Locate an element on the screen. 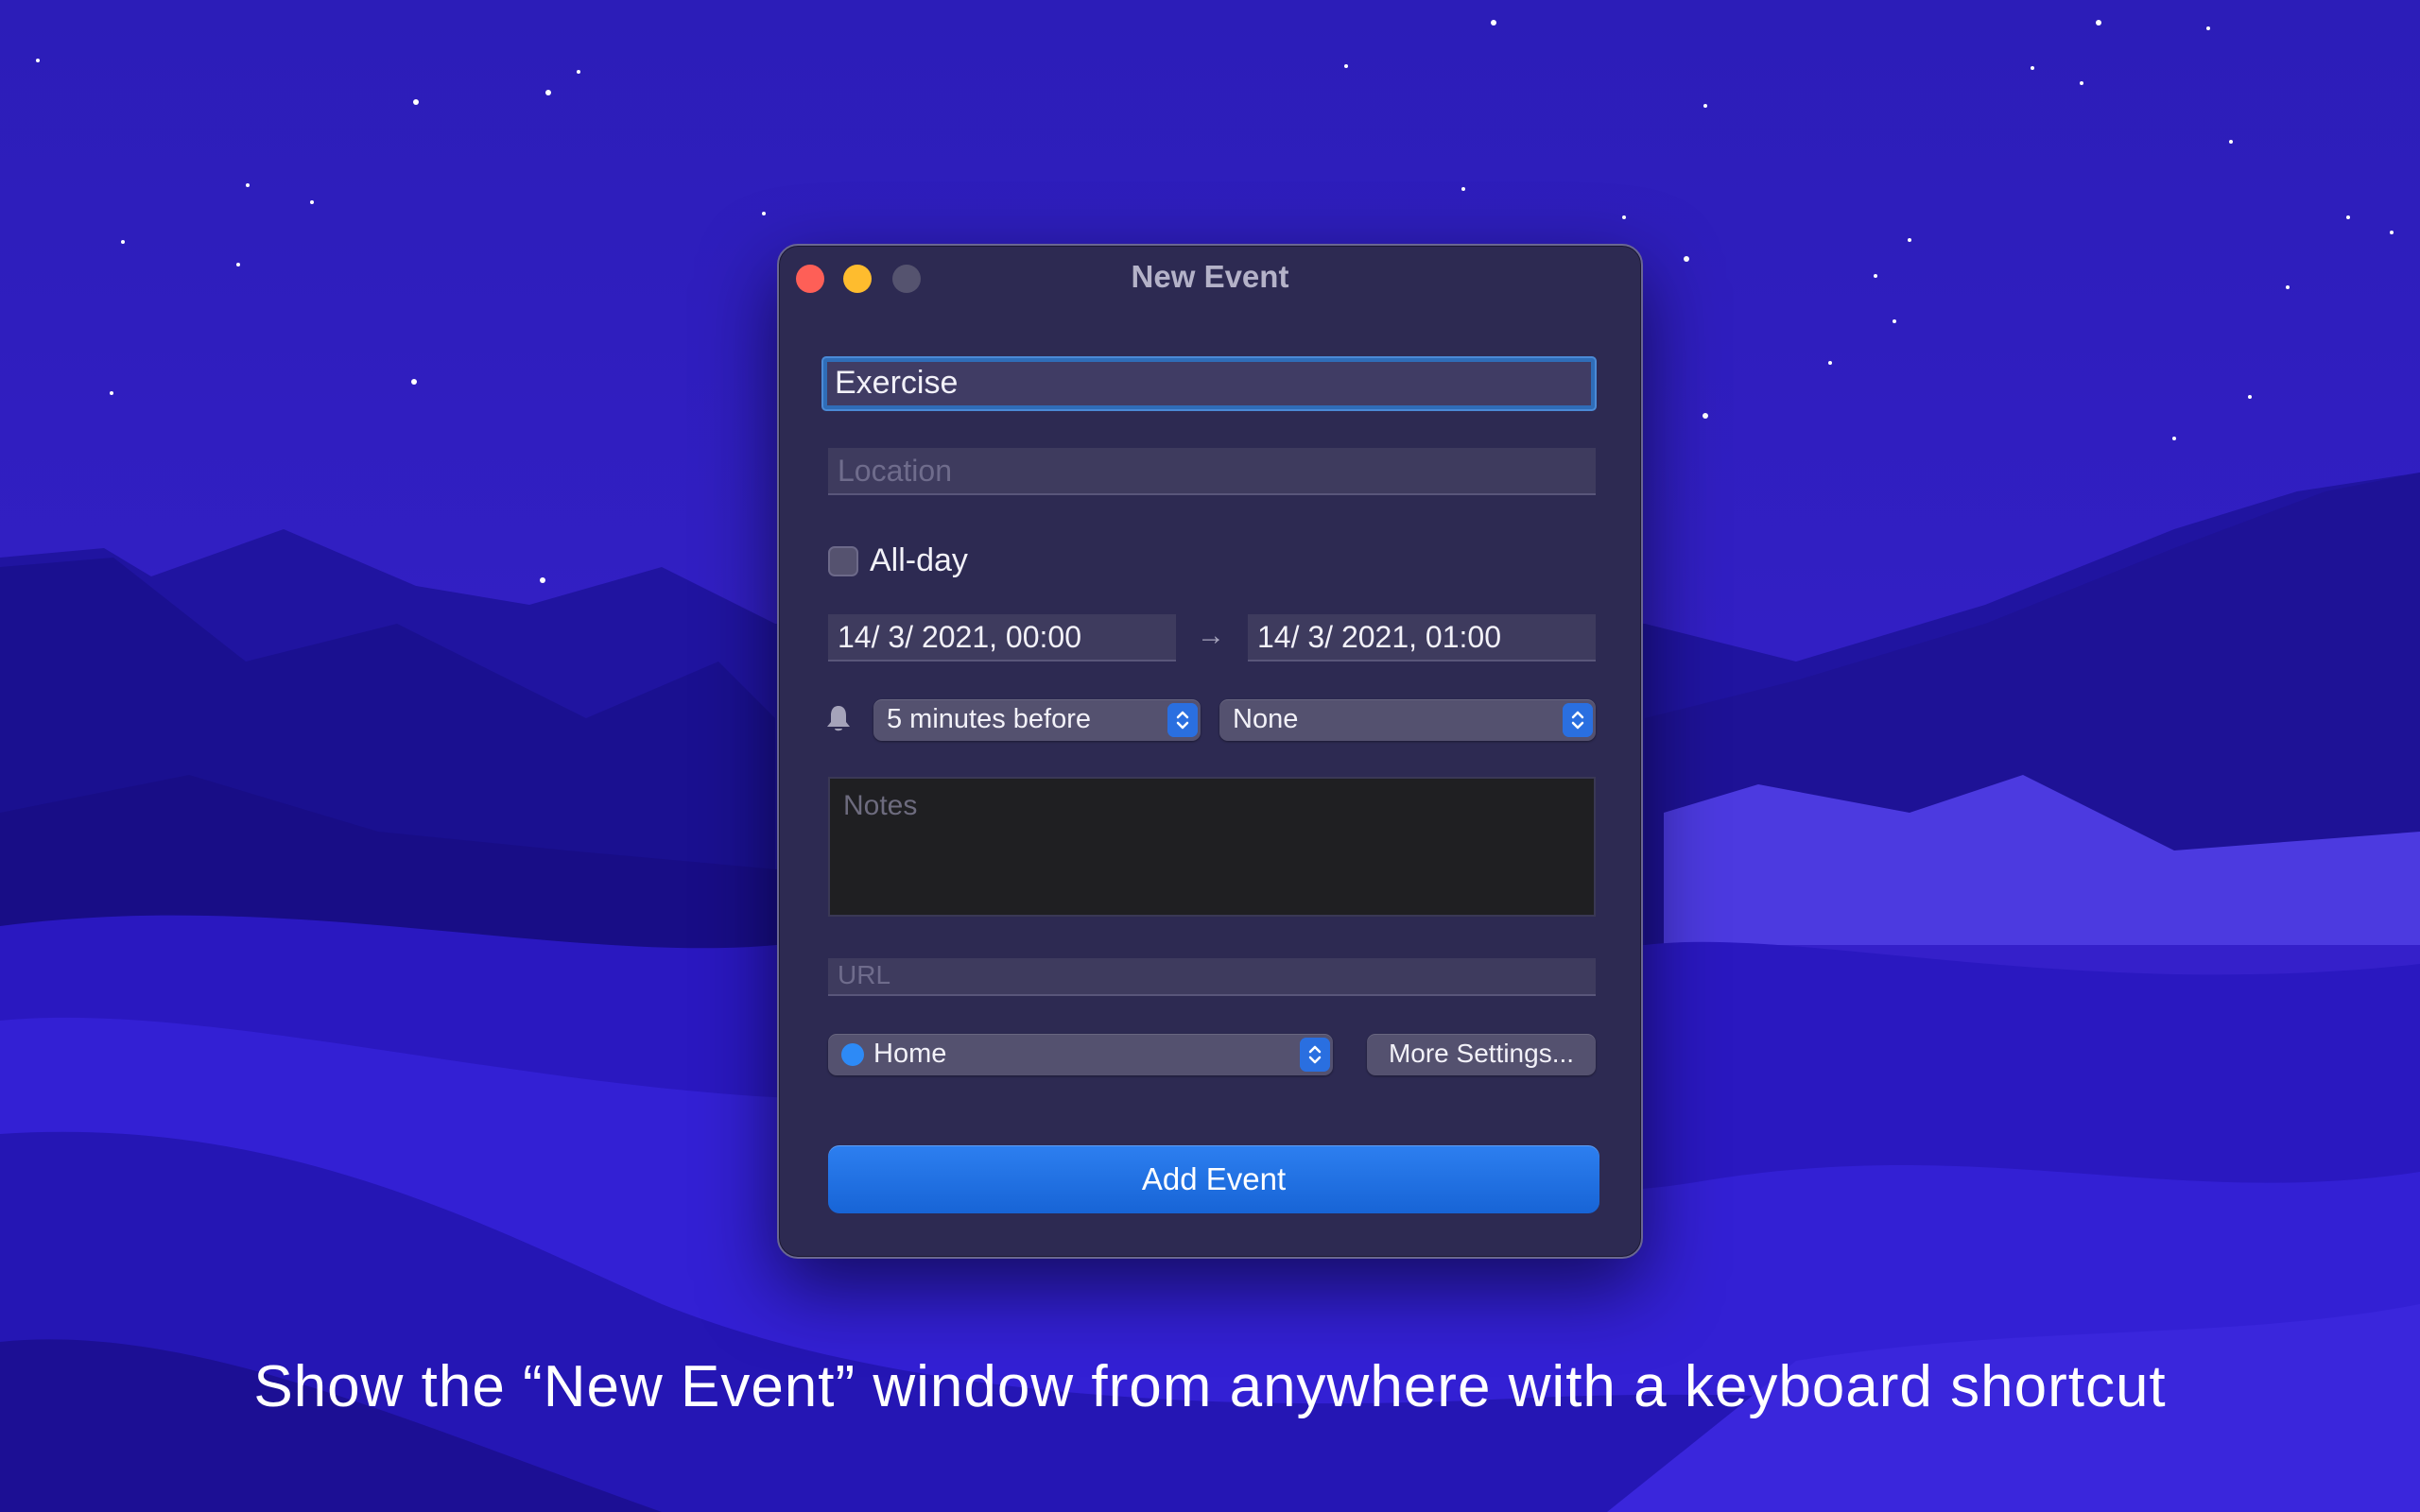 This screenshot has width=2420, height=1512. end-date-picker: 14/ 3/ 2021, 01:00 is located at coordinates (1422, 638).